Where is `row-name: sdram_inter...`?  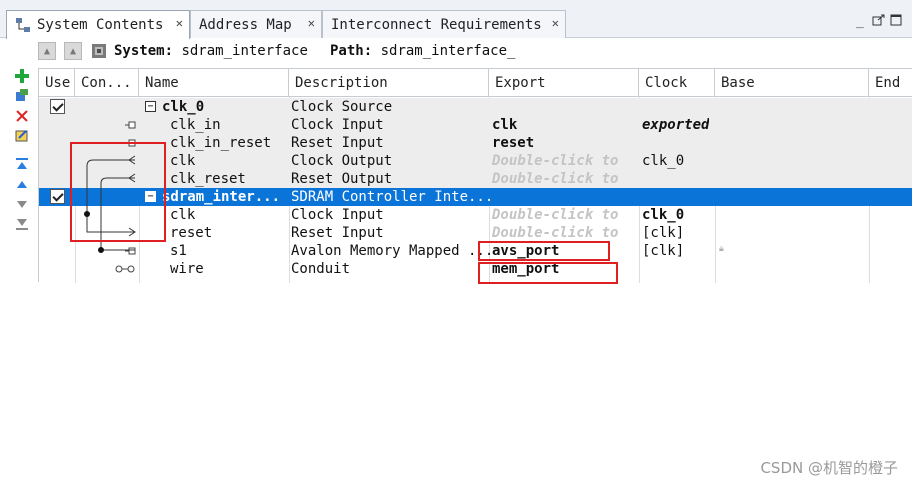
row-name: sdram_inter... is located at coordinates (221, 197).